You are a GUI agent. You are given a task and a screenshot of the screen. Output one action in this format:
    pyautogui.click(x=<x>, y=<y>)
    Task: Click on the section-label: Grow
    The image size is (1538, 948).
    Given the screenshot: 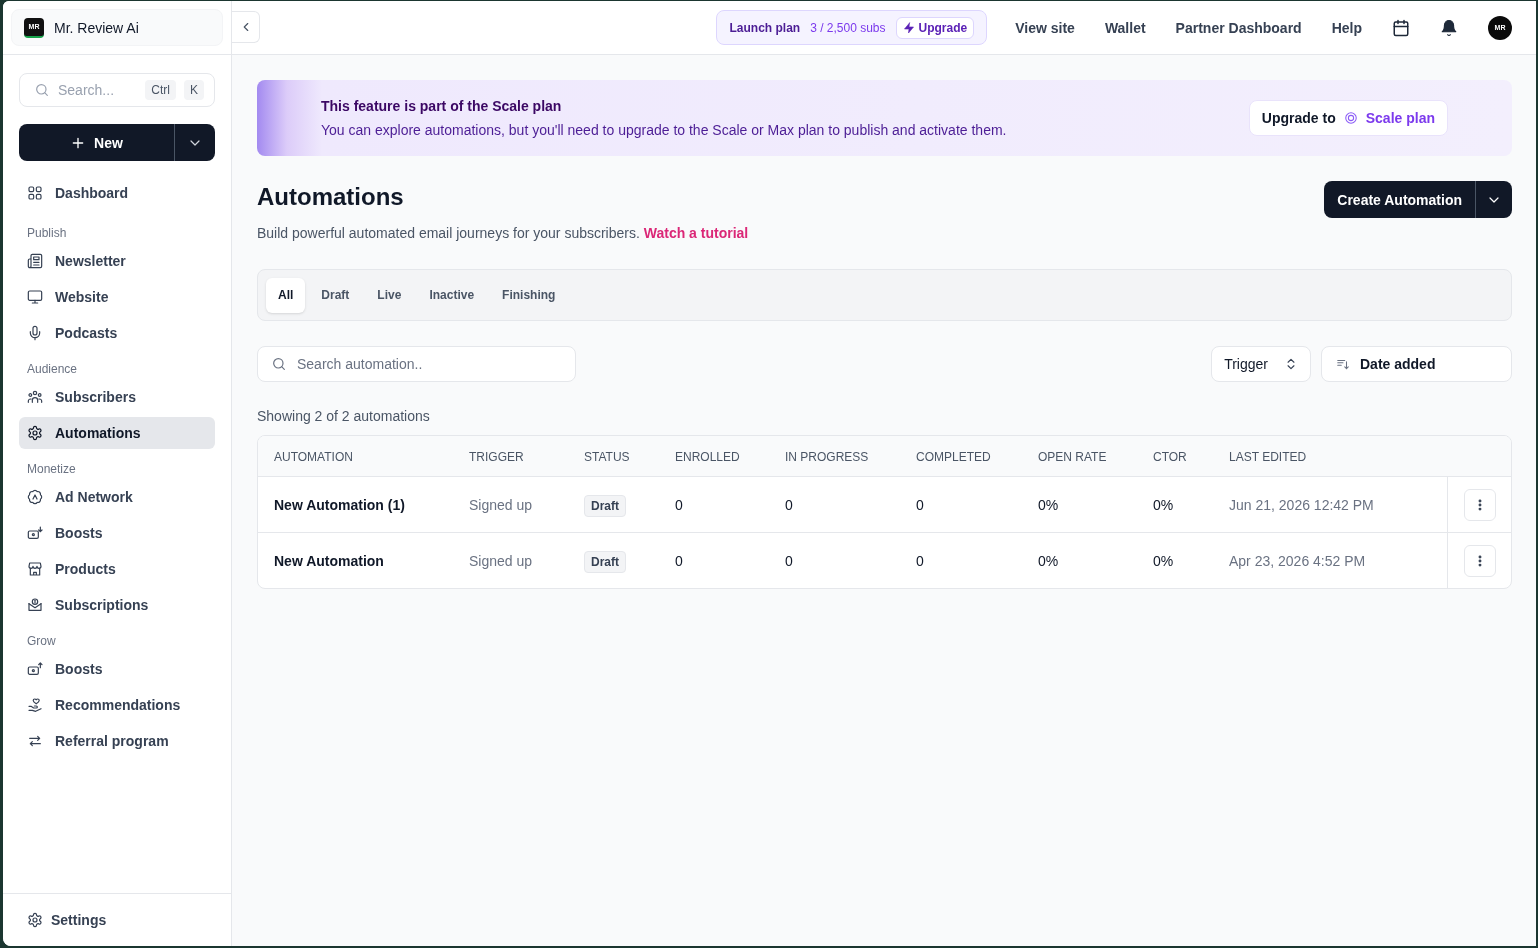 What is the action you would take?
    pyautogui.click(x=41, y=641)
    